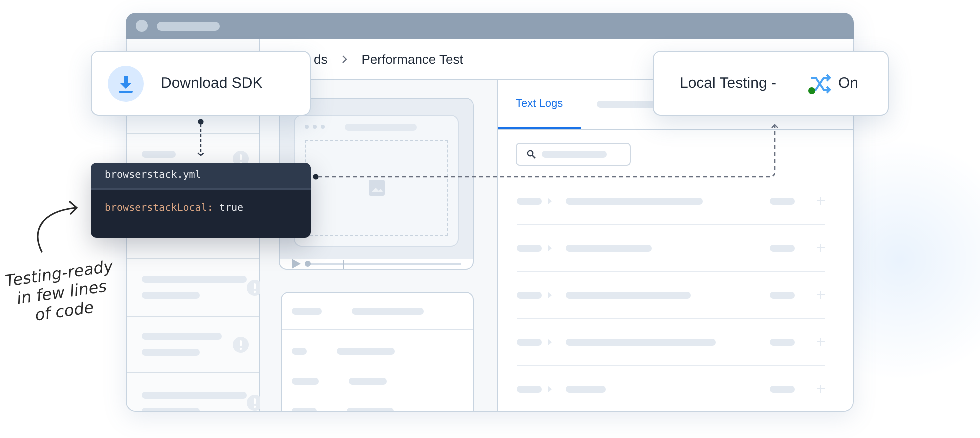 The height and width of the screenshot is (438, 980). Describe the element at coordinates (201, 138) in the screenshot. I see `dotted-connector` at that location.